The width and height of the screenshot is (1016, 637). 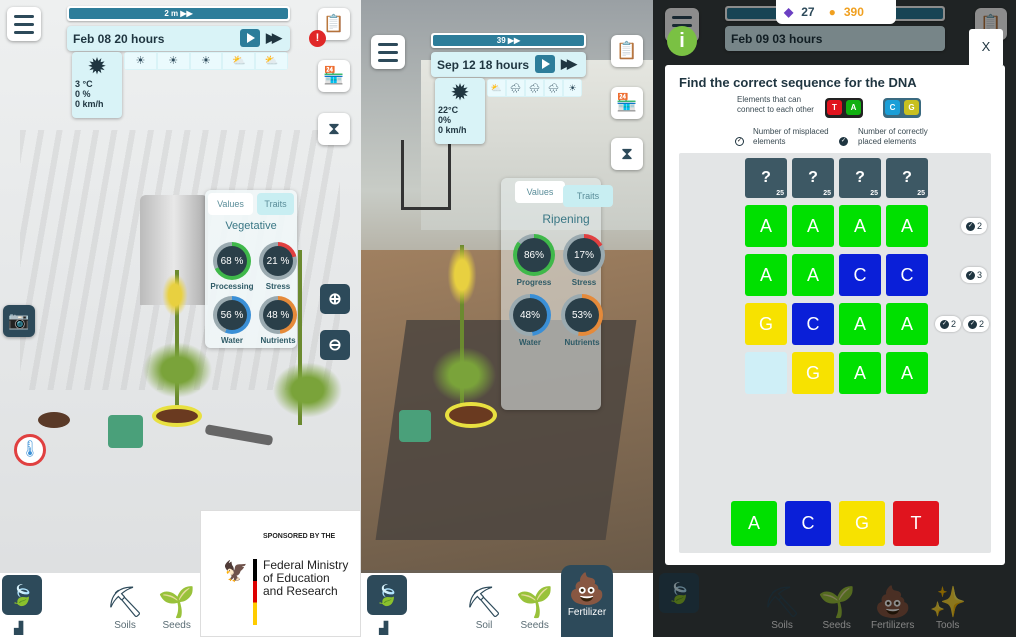 I want to click on forecast-icon: 🌧, so click(x=515, y=88).